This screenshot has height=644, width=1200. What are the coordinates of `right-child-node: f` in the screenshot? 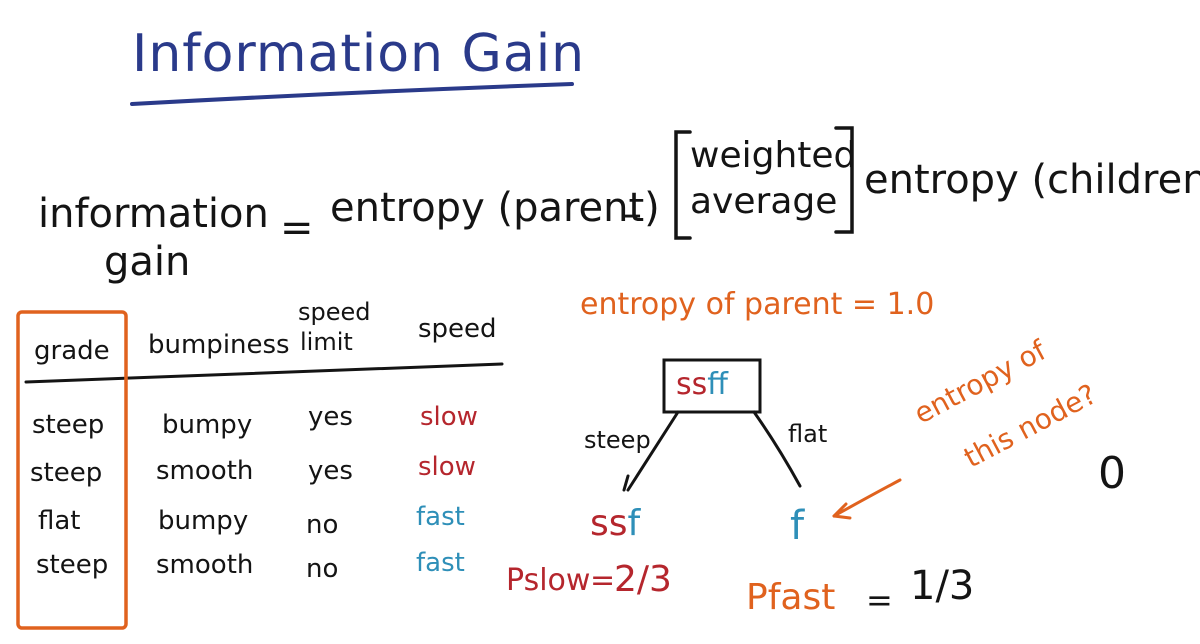 It's located at (797, 526).